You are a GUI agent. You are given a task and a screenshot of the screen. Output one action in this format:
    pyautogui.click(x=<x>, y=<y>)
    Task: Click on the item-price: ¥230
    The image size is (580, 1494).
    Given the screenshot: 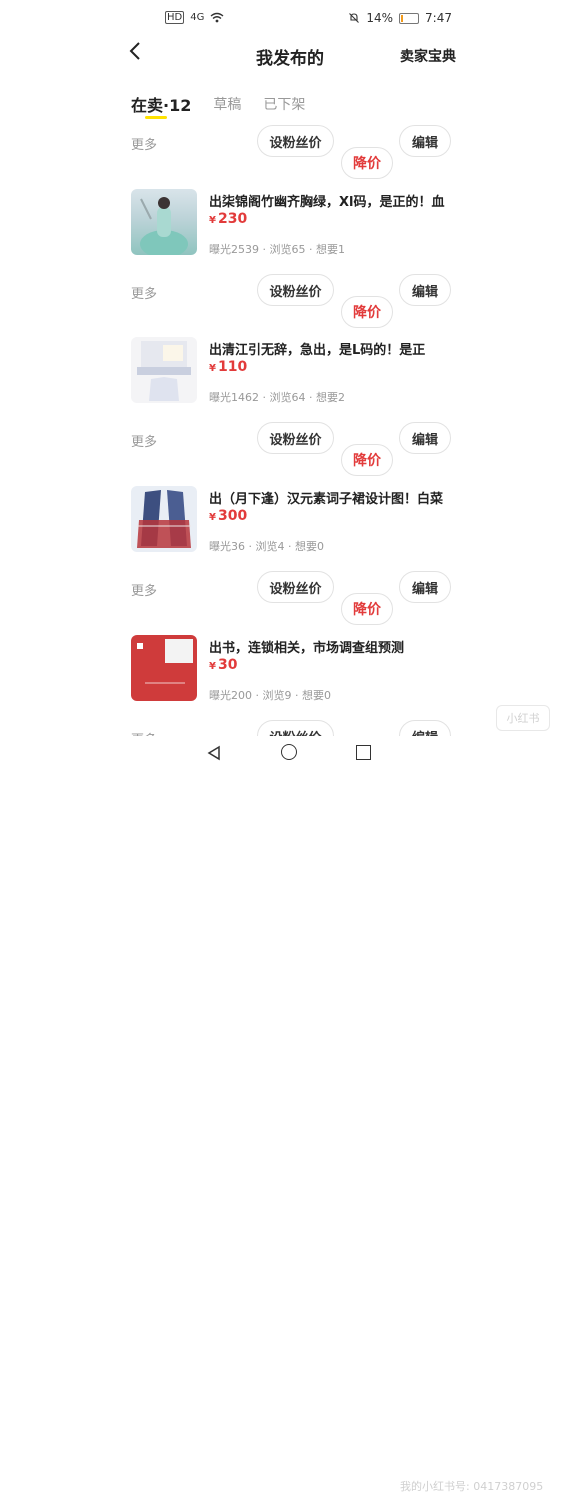 What is the action you would take?
    pyautogui.click(x=228, y=219)
    